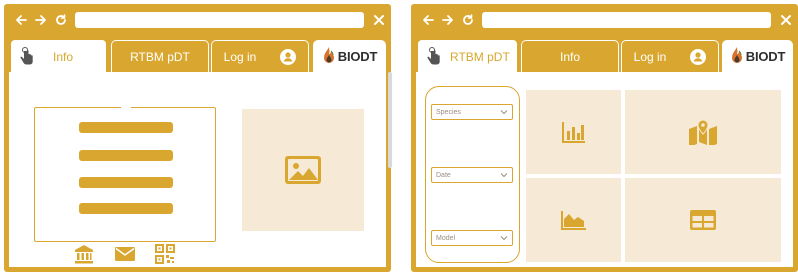 The width and height of the screenshot is (798, 276). I want to click on date-select: Date, so click(472, 175).